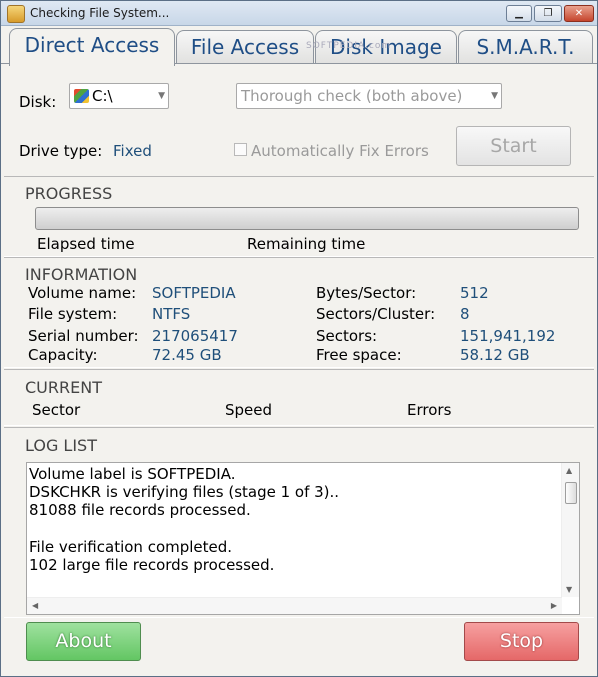 The height and width of the screenshot is (677, 598). What do you see at coordinates (570, 530) in the screenshot?
I see `vertical-scrollbar: ▲ ▼` at bounding box center [570, 530].